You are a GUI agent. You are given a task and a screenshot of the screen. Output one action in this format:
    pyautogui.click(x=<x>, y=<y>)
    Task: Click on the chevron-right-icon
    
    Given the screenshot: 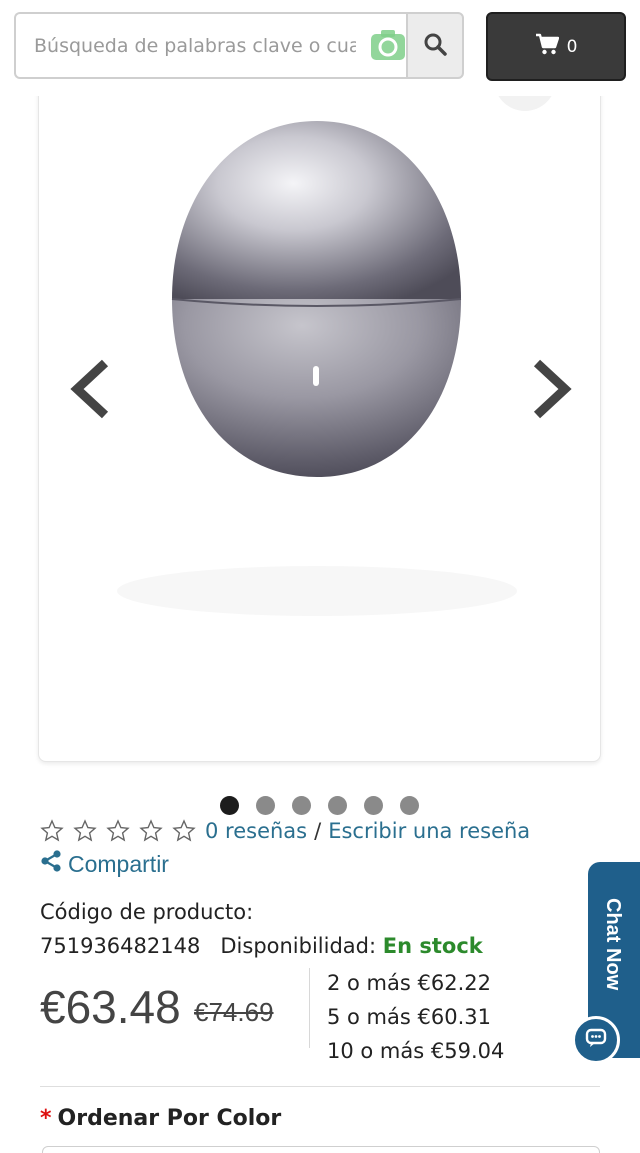 What is the action you would take?
    pyautogui.click(x=552, y=389)
    